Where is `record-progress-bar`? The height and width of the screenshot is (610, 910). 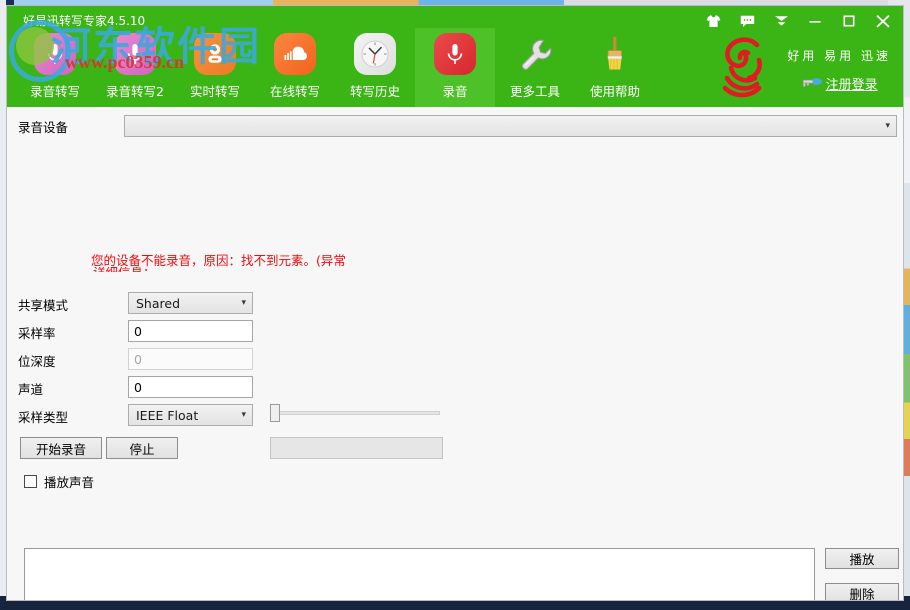
record-progress-bar is located at coordinates (356, 448).